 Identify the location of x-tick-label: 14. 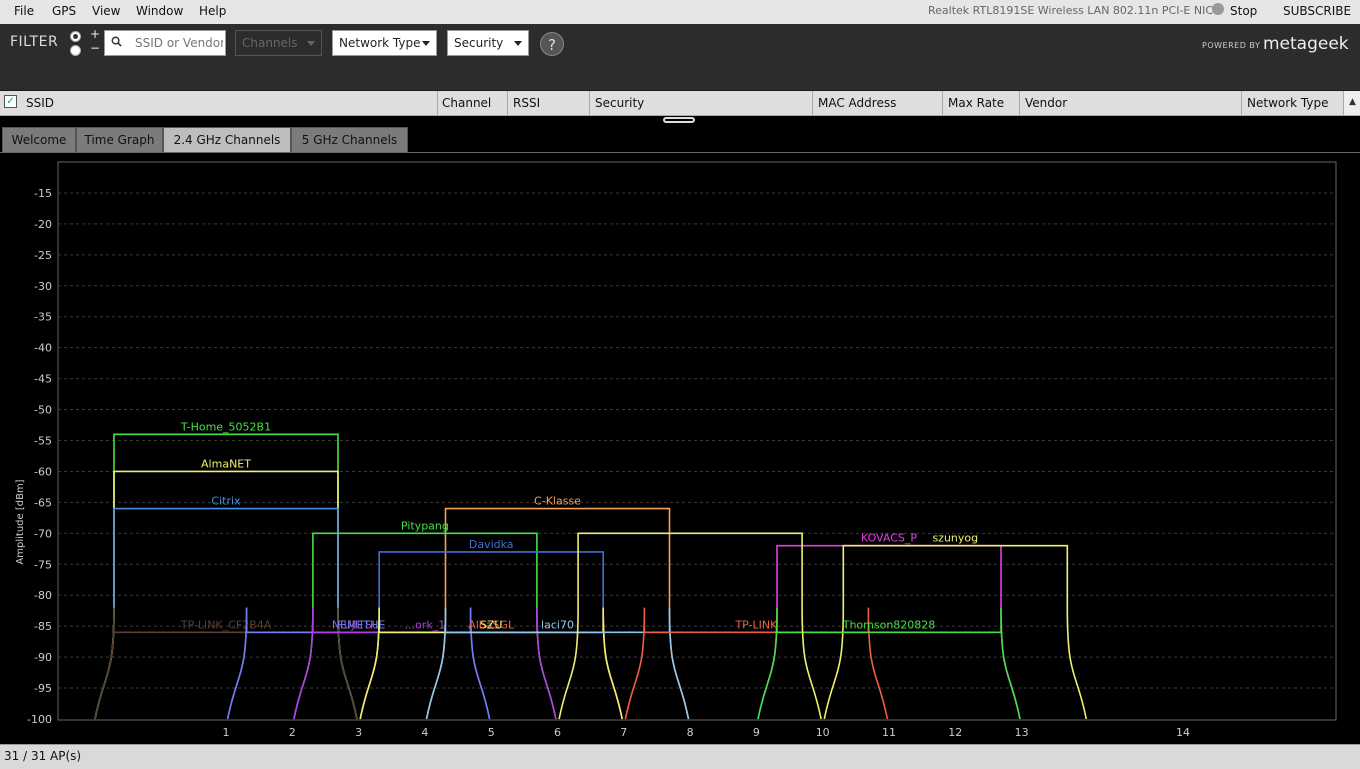
(1183, 732).